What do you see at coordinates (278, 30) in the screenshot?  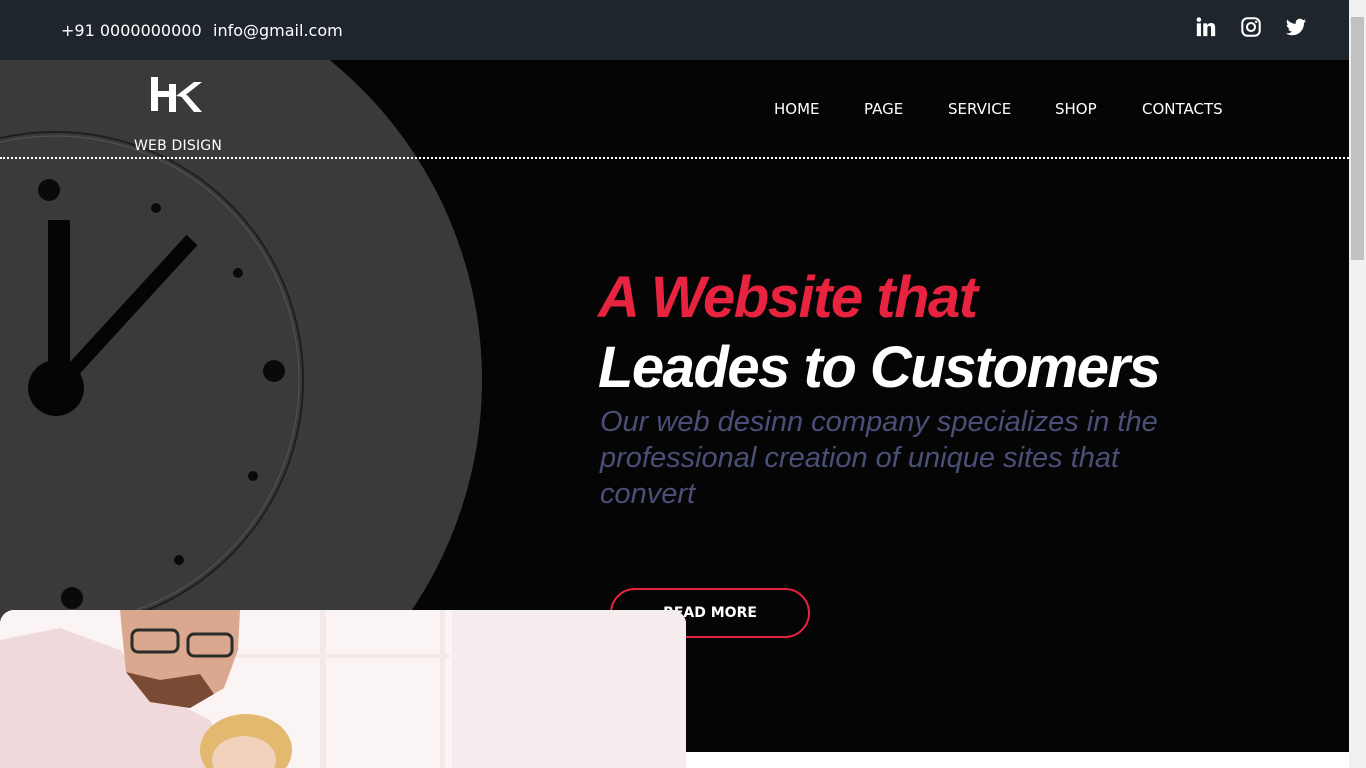 I see `email-address: info@gmail.com` at bounding box center [278, 30].